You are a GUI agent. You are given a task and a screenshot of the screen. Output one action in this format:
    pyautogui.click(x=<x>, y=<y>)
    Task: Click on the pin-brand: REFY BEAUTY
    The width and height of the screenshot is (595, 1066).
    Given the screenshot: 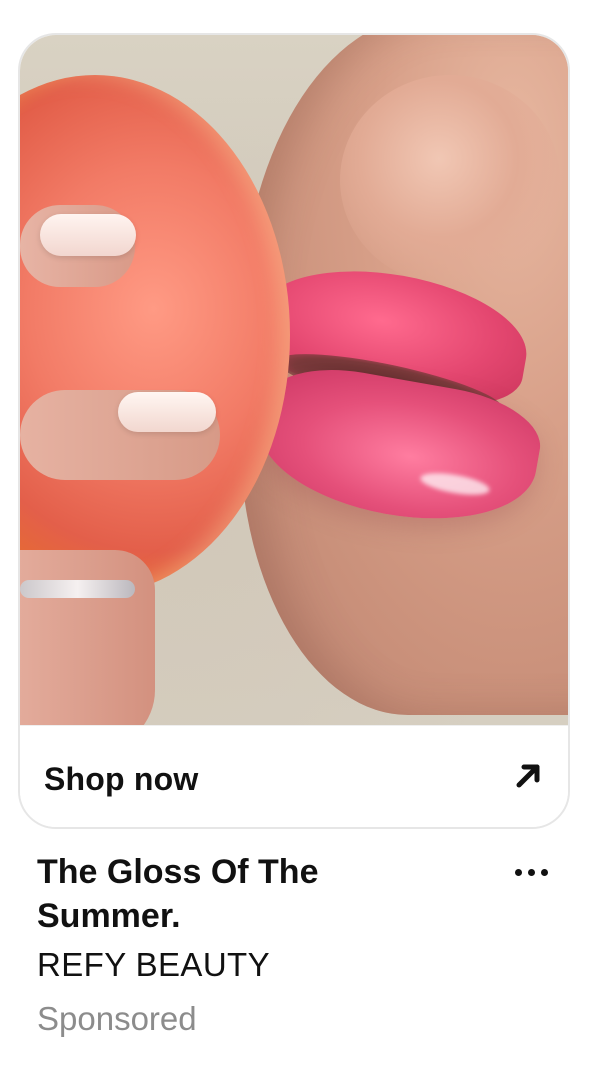 What is the action you would take?
    pyautogui.click(x=297, y=965)
    